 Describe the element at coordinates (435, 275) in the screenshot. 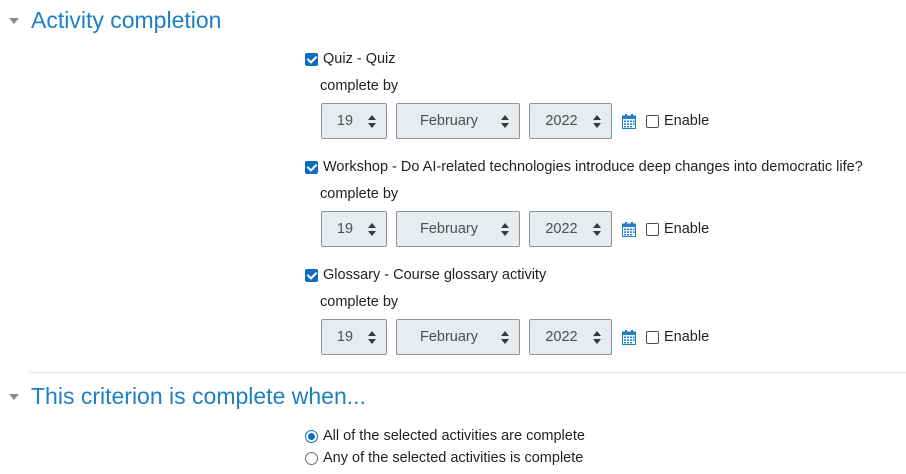

I see `activity-label: Glossary - Course glossary activity` at that location.